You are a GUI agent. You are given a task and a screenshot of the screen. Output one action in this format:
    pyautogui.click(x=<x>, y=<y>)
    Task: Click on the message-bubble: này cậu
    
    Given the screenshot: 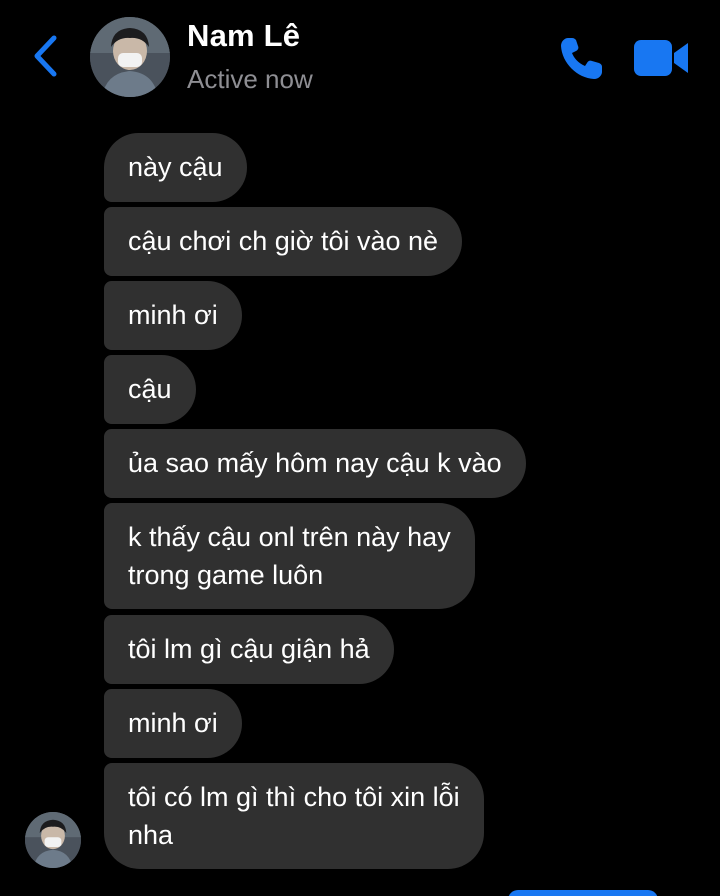 What is the action you would take?
    pyautogui.click(x=175, y=167)
    